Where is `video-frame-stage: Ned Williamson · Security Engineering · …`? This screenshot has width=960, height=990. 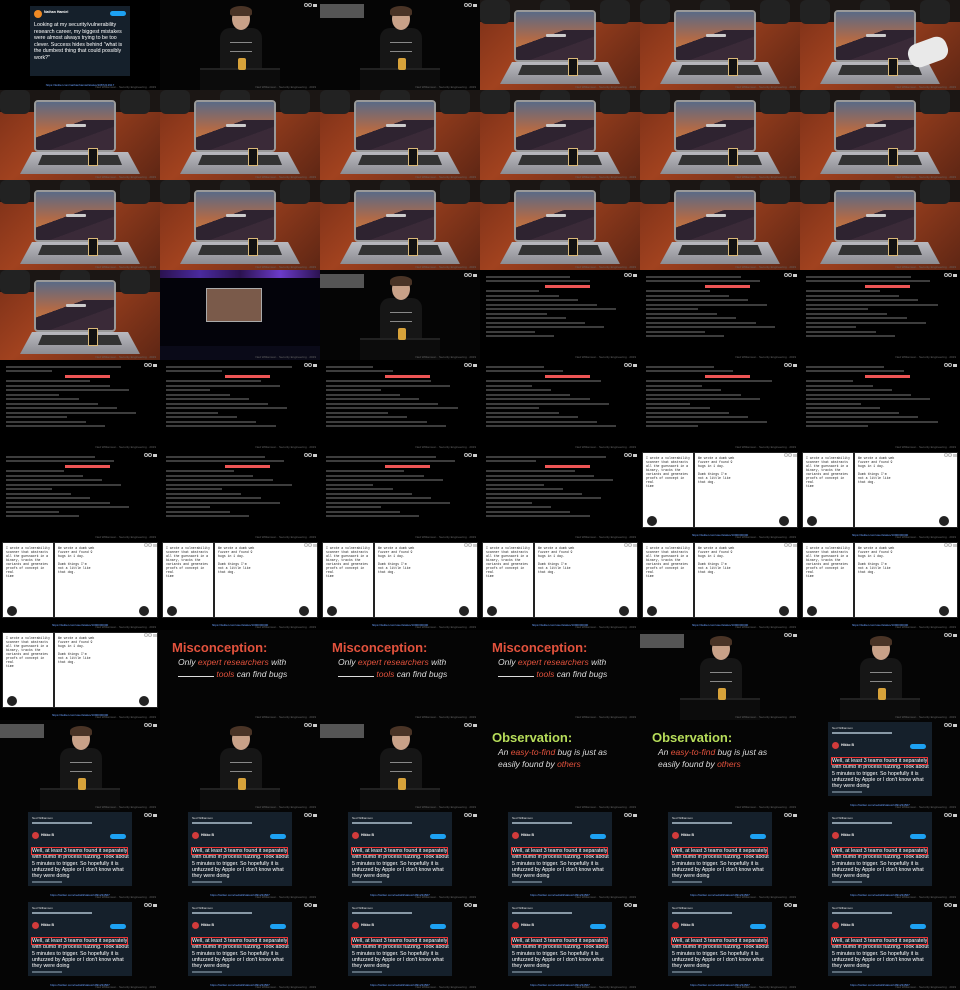
video-frame-stage: Ned Williamson · Security Engineering · … is located at coordinates (240, 315).